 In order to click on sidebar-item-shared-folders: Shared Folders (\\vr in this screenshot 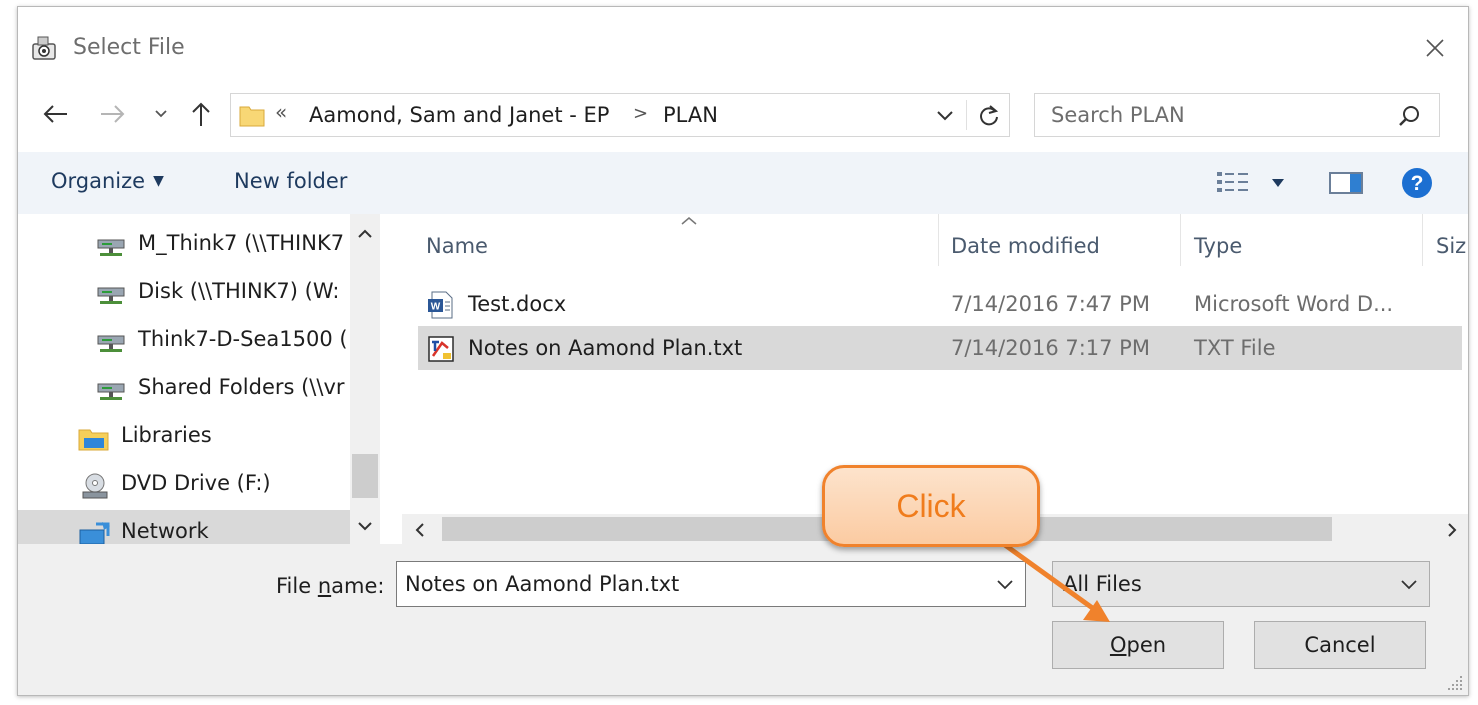, I will do `click(183, 388)`.